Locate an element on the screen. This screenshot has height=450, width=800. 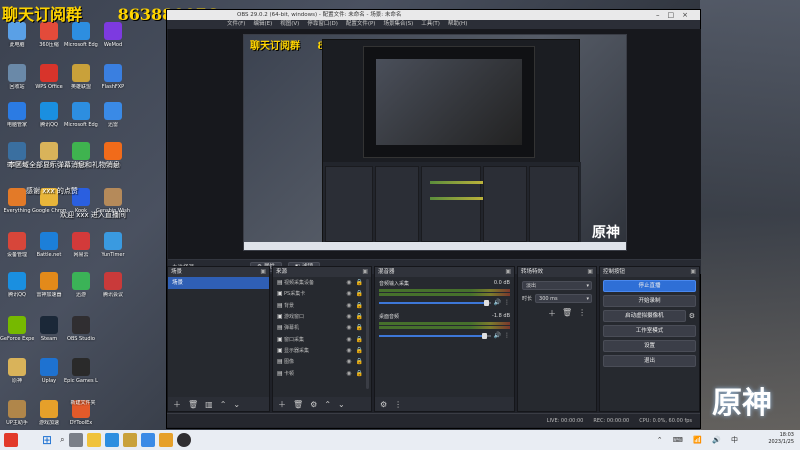
desktop-icon: 英雄联盟 is located at coordinates (81, 77).